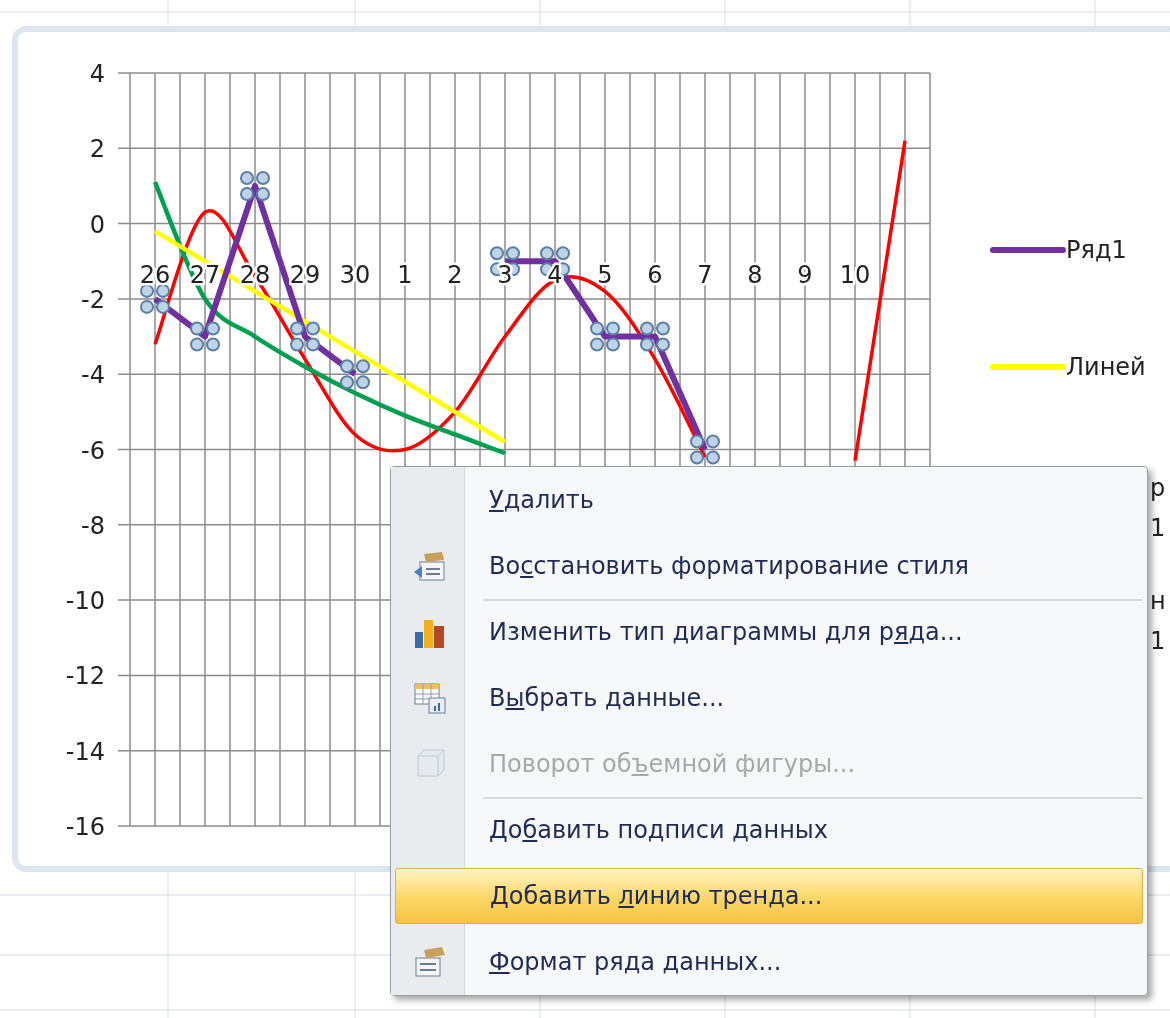 The height and width of the screenshot is (1018, 1170). I want to click on menu-item: Восстановить форматирование стиля, so click(769, 566).